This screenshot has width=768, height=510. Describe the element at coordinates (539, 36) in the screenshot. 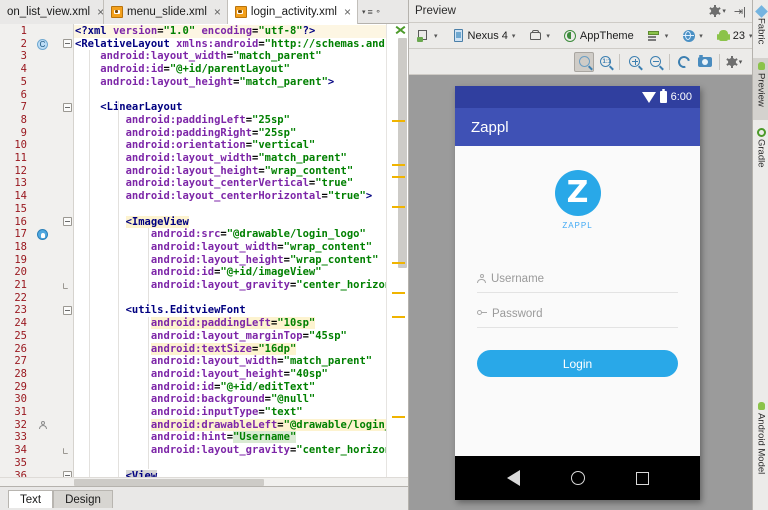

I see `preview-toolbar-orientation: ▾` at that location.